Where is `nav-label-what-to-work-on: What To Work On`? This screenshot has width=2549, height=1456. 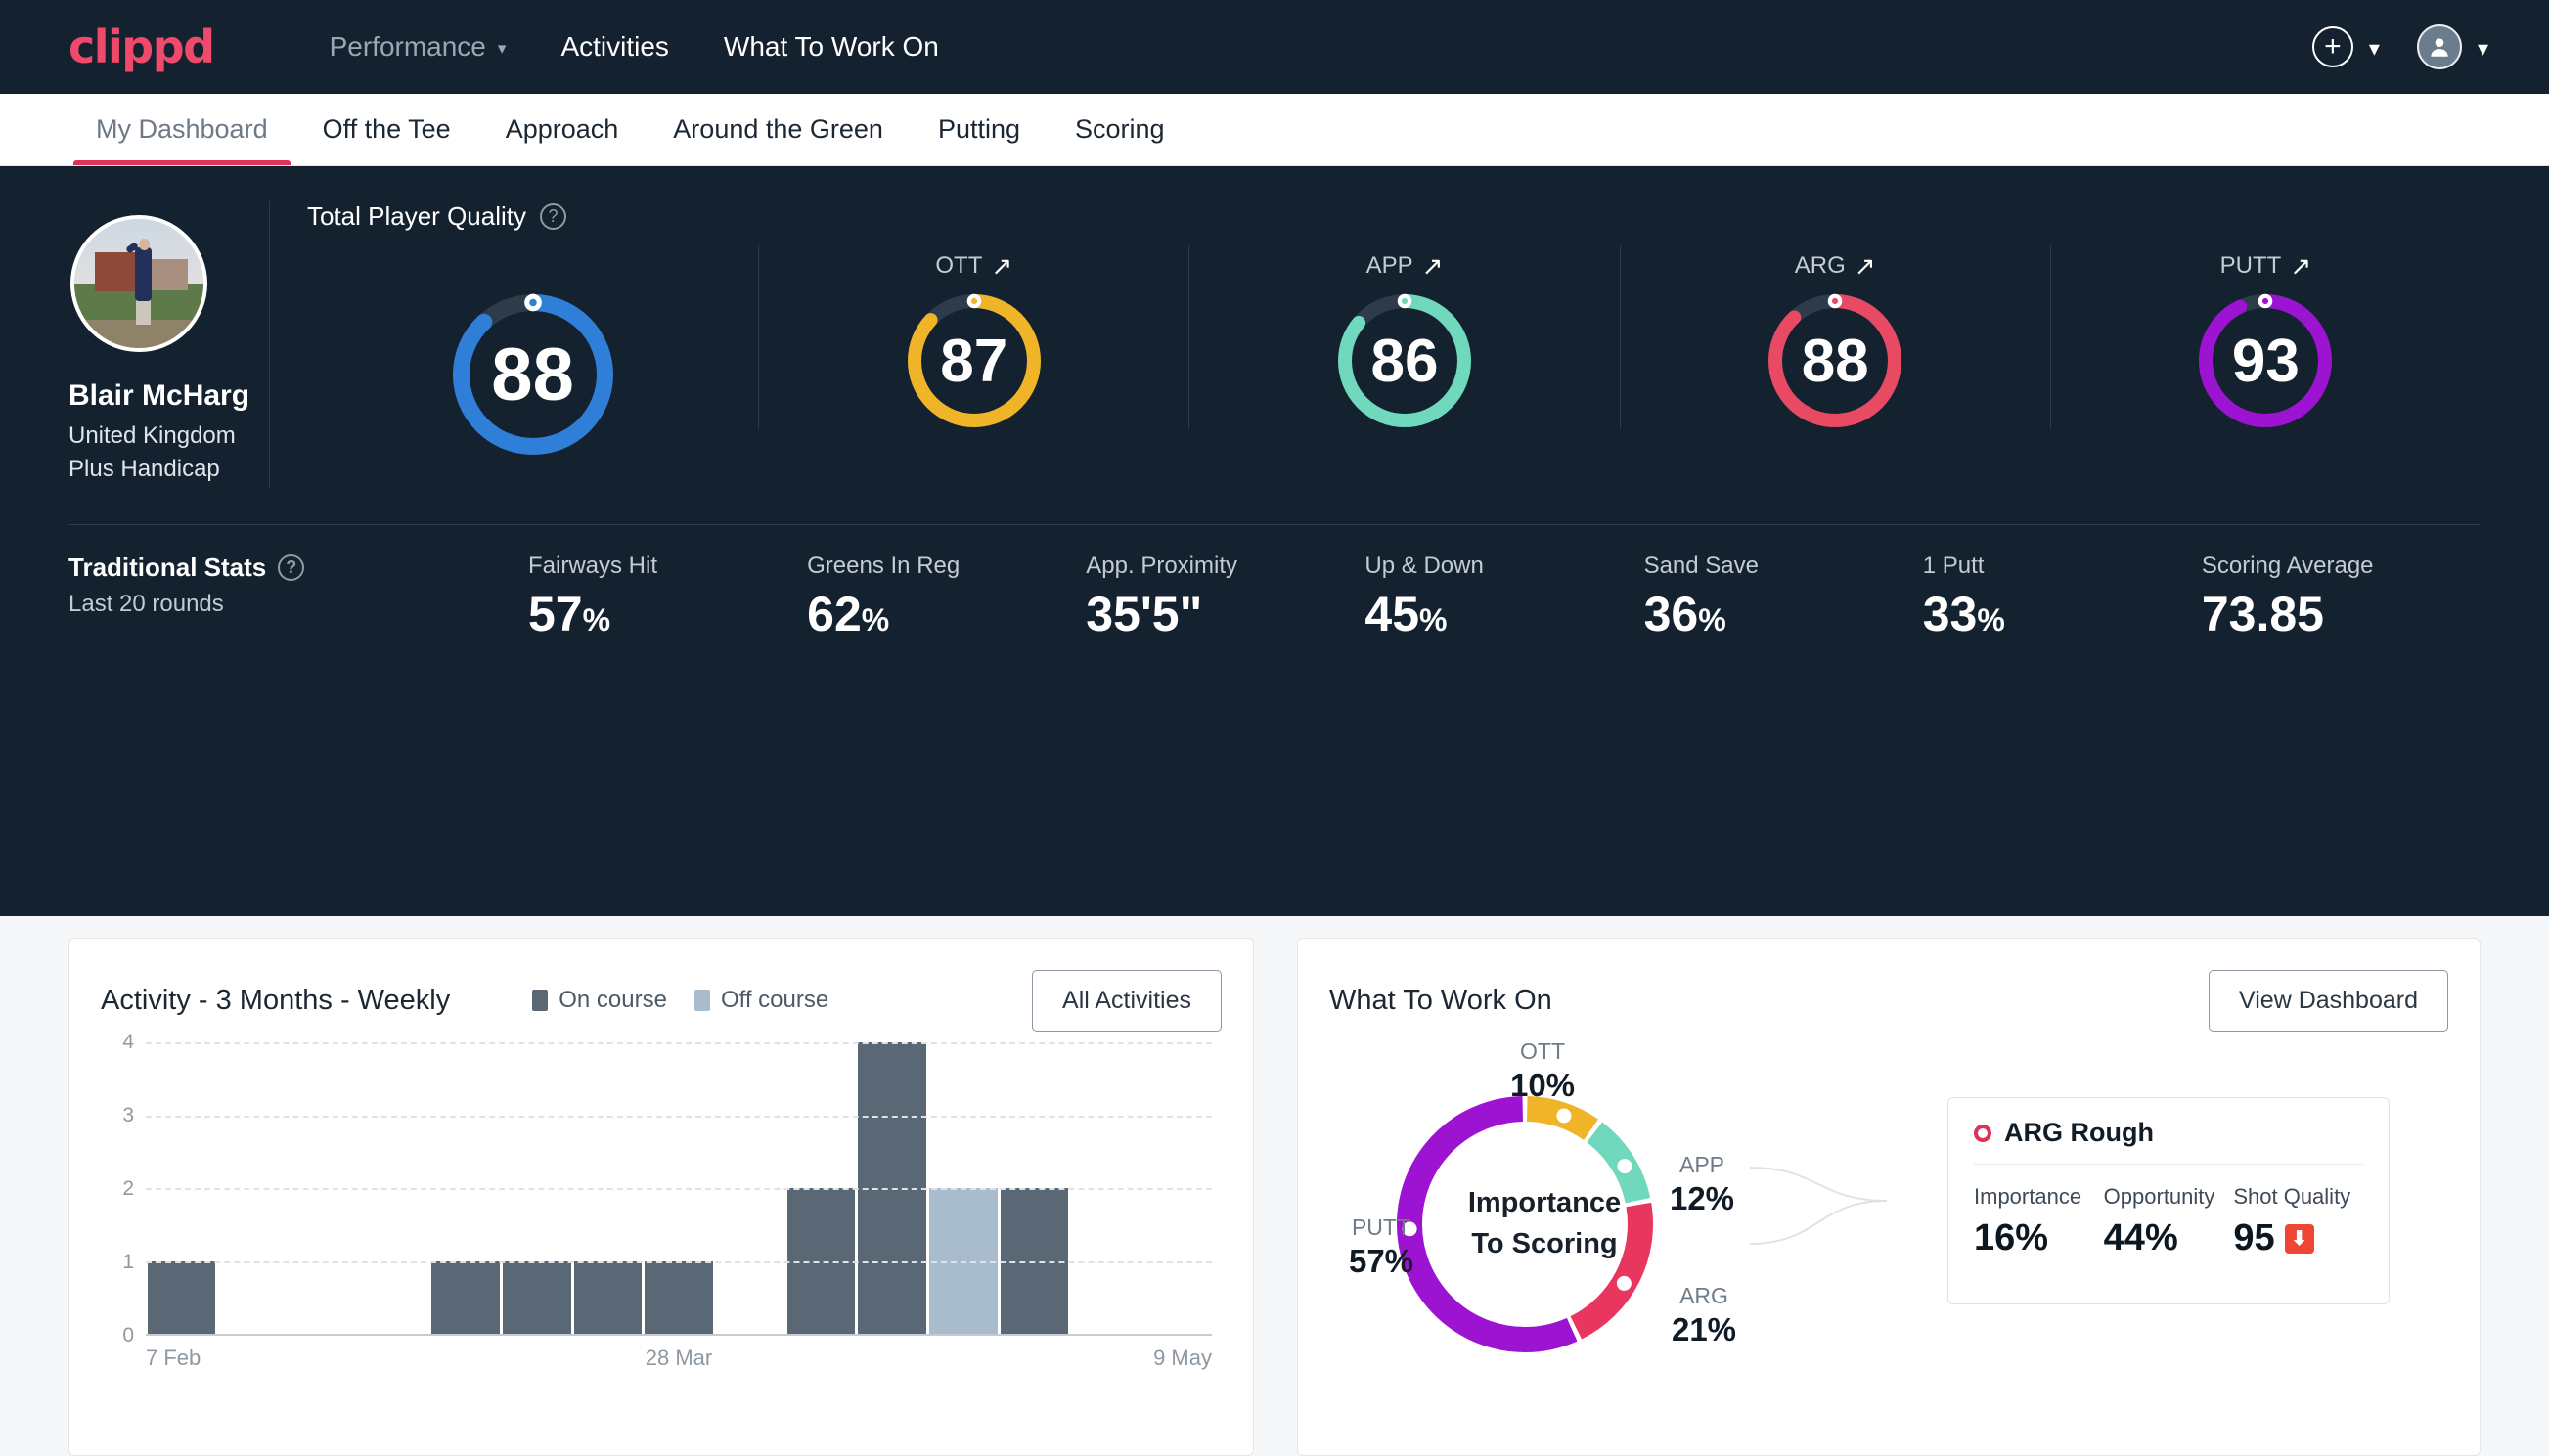 nav-label-what-to-work-on: What To Work On is located at coordinates (831, 46).